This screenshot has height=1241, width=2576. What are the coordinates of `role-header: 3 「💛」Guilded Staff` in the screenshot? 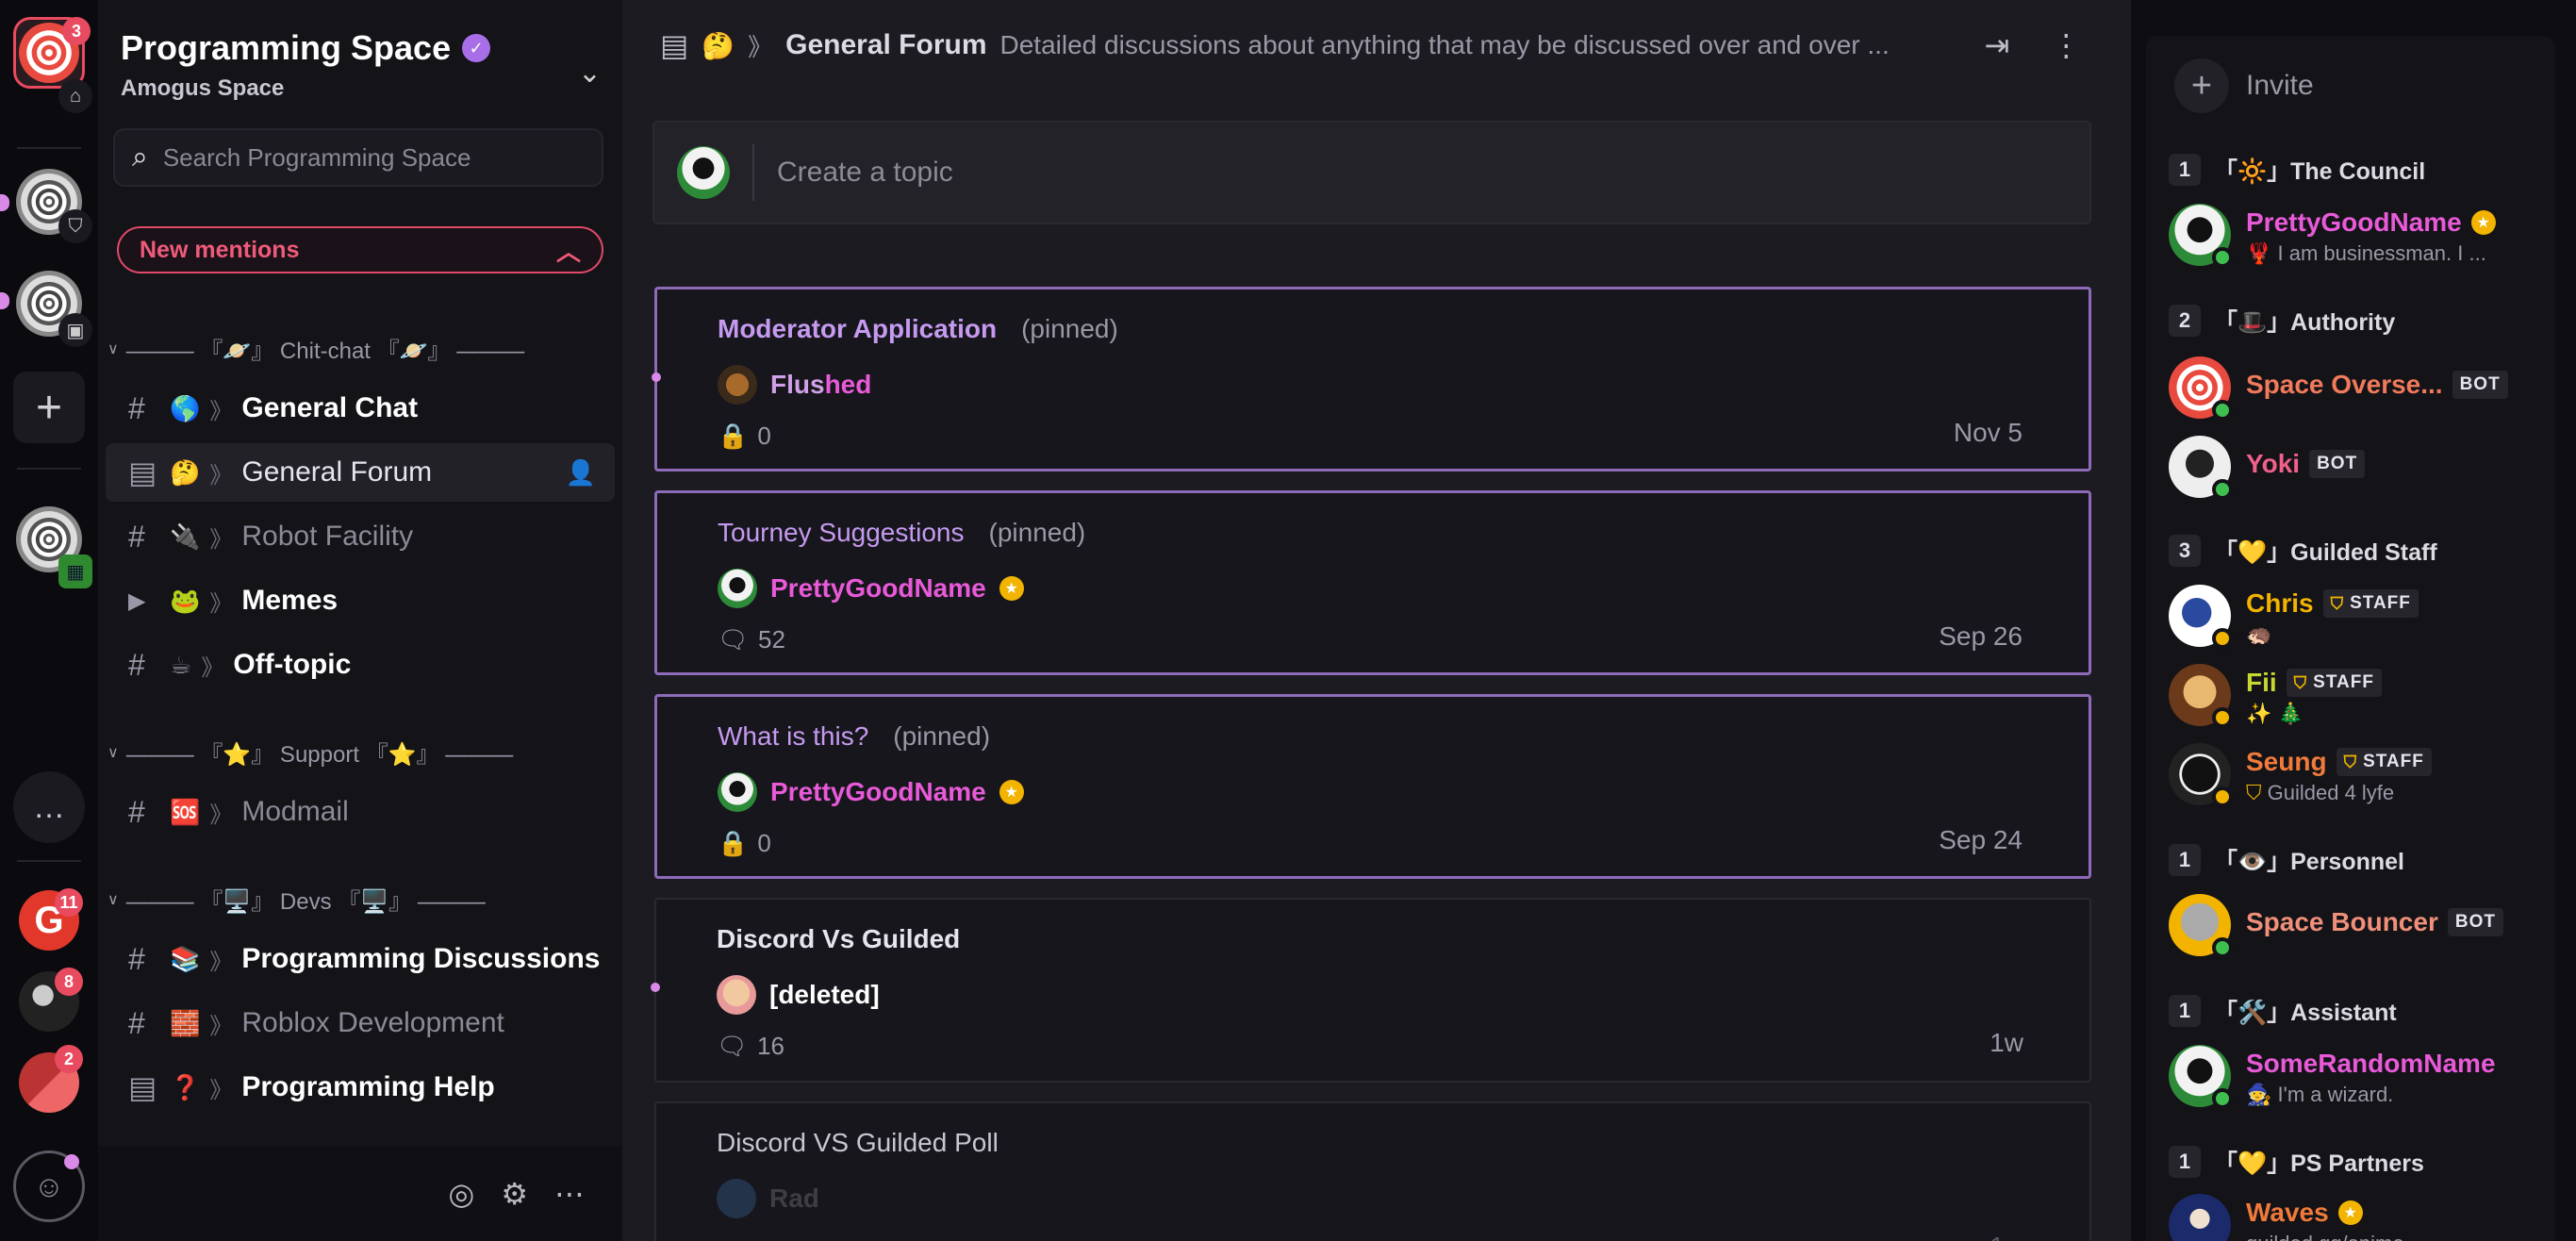 It's located at (2303, 551).